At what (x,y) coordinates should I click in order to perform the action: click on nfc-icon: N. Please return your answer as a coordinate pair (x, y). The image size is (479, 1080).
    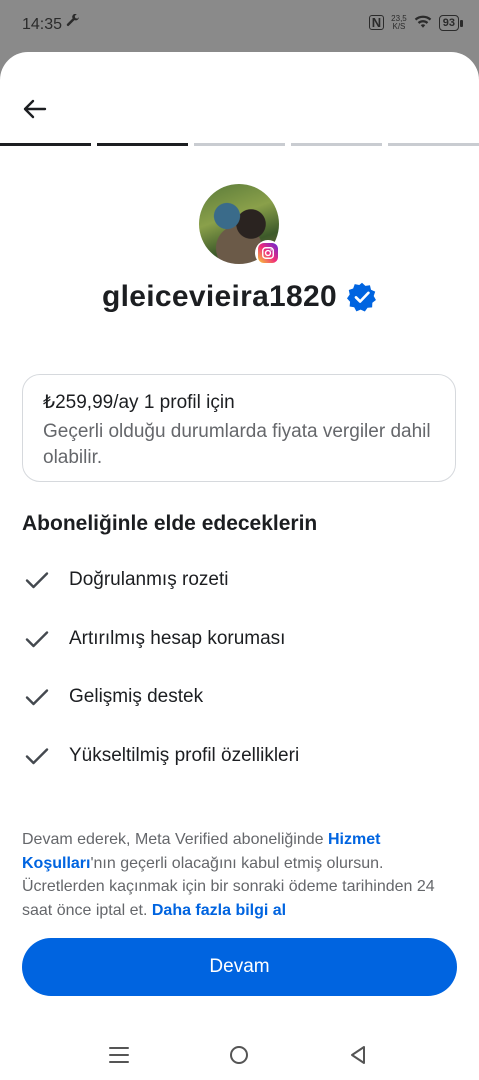
    Looking at the image, I should click on (376, 22).